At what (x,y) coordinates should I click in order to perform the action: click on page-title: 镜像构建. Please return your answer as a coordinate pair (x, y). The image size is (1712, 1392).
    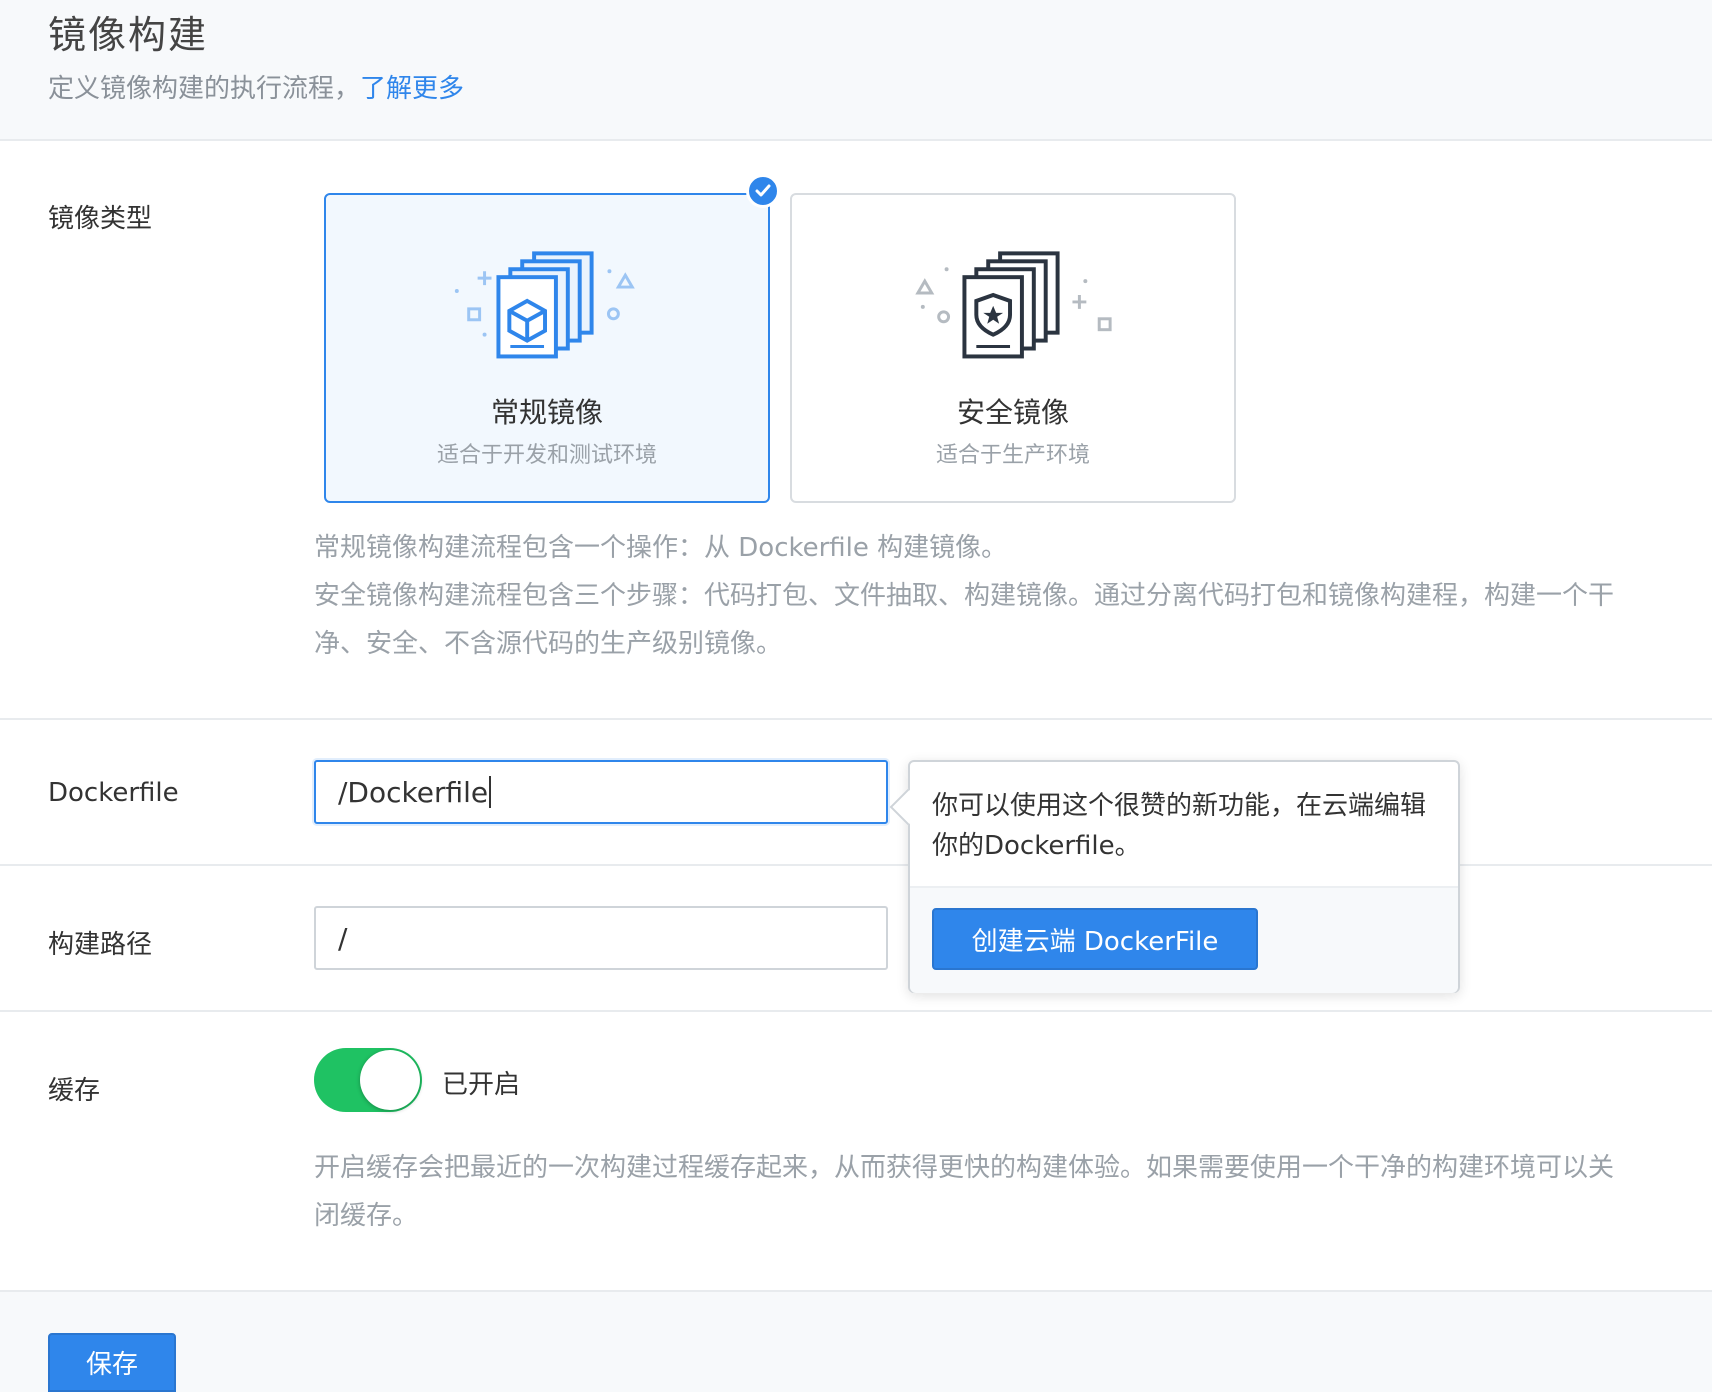
    Looking at the image, I should click on (128, 35).